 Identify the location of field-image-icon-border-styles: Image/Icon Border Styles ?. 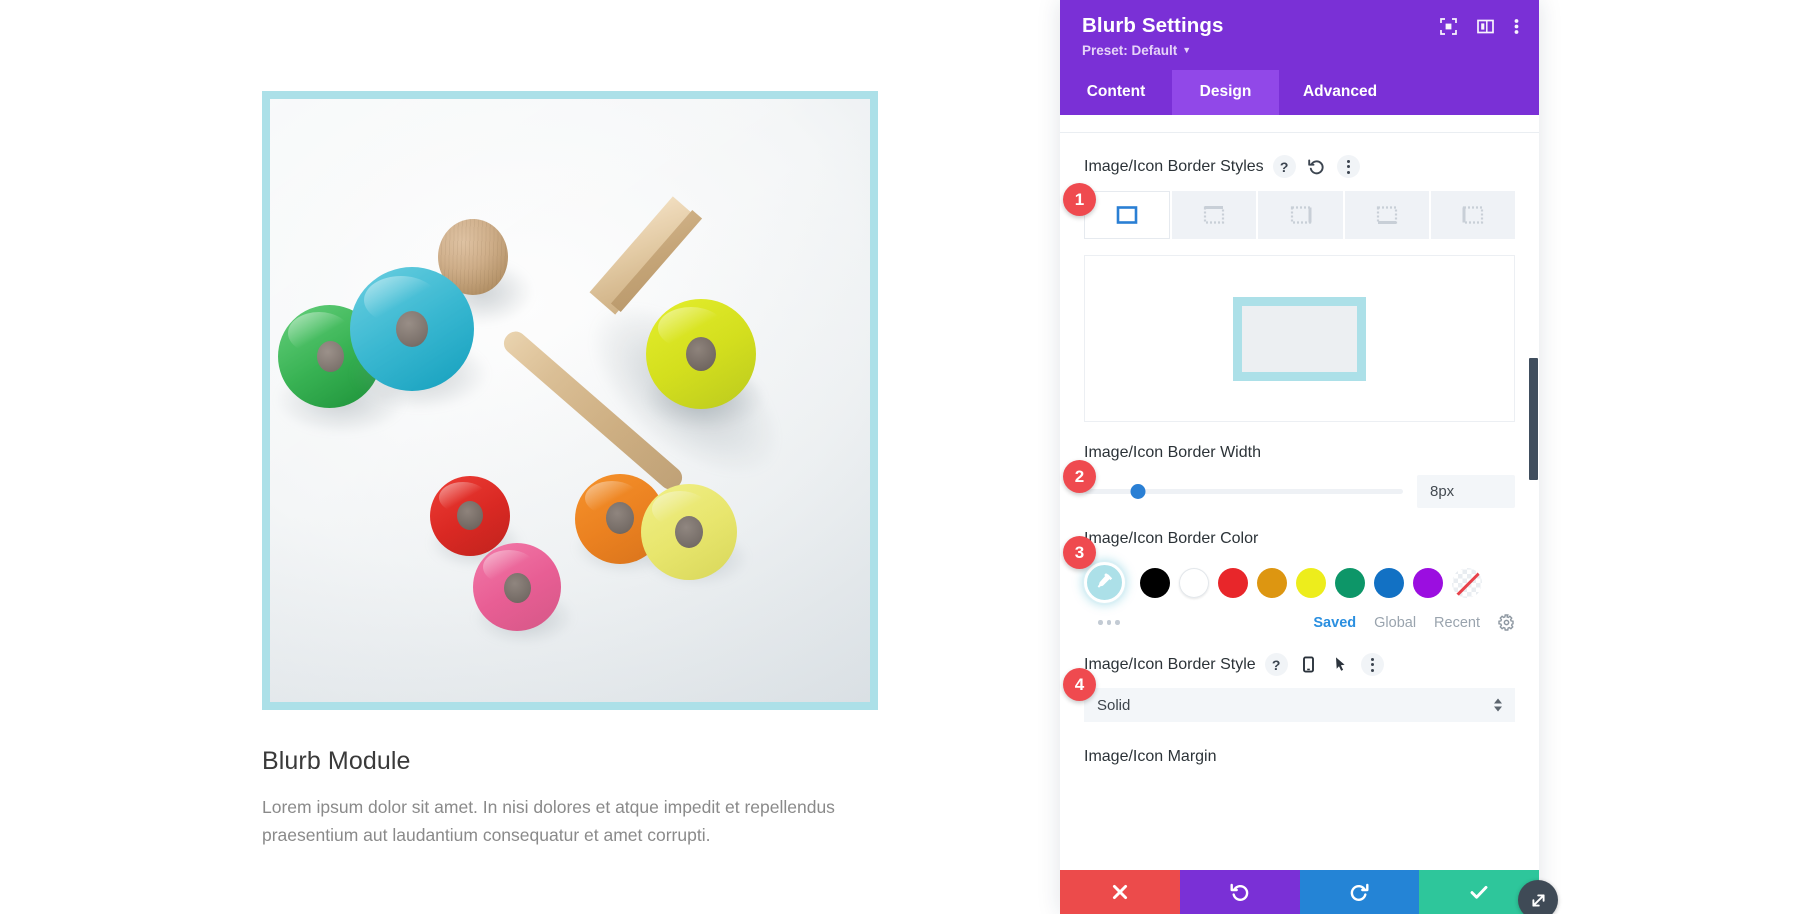
(1300, 186).